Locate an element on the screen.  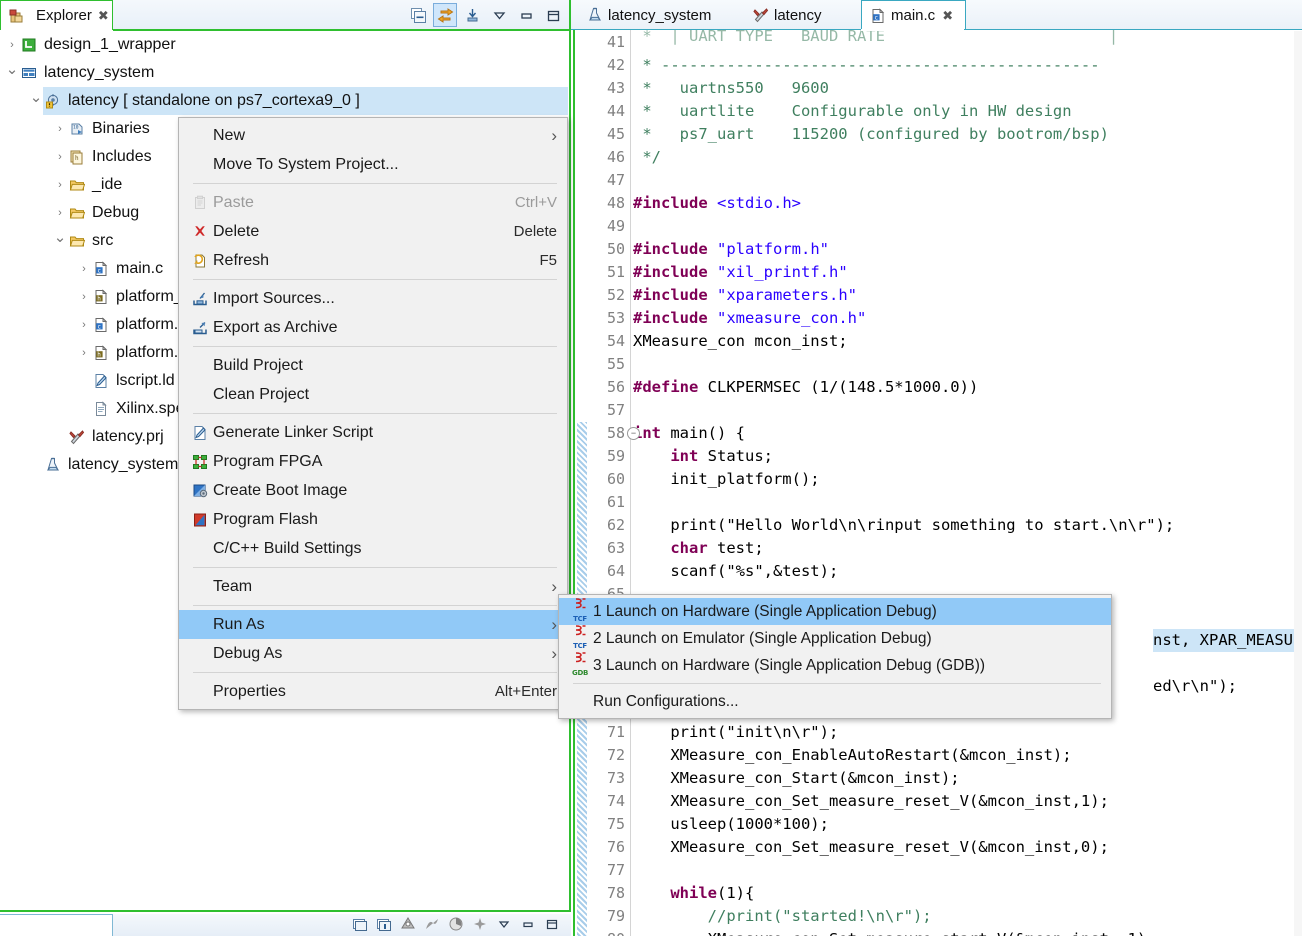
tab-explorer: Explorer ✖ is located at coordinates (56, 15).